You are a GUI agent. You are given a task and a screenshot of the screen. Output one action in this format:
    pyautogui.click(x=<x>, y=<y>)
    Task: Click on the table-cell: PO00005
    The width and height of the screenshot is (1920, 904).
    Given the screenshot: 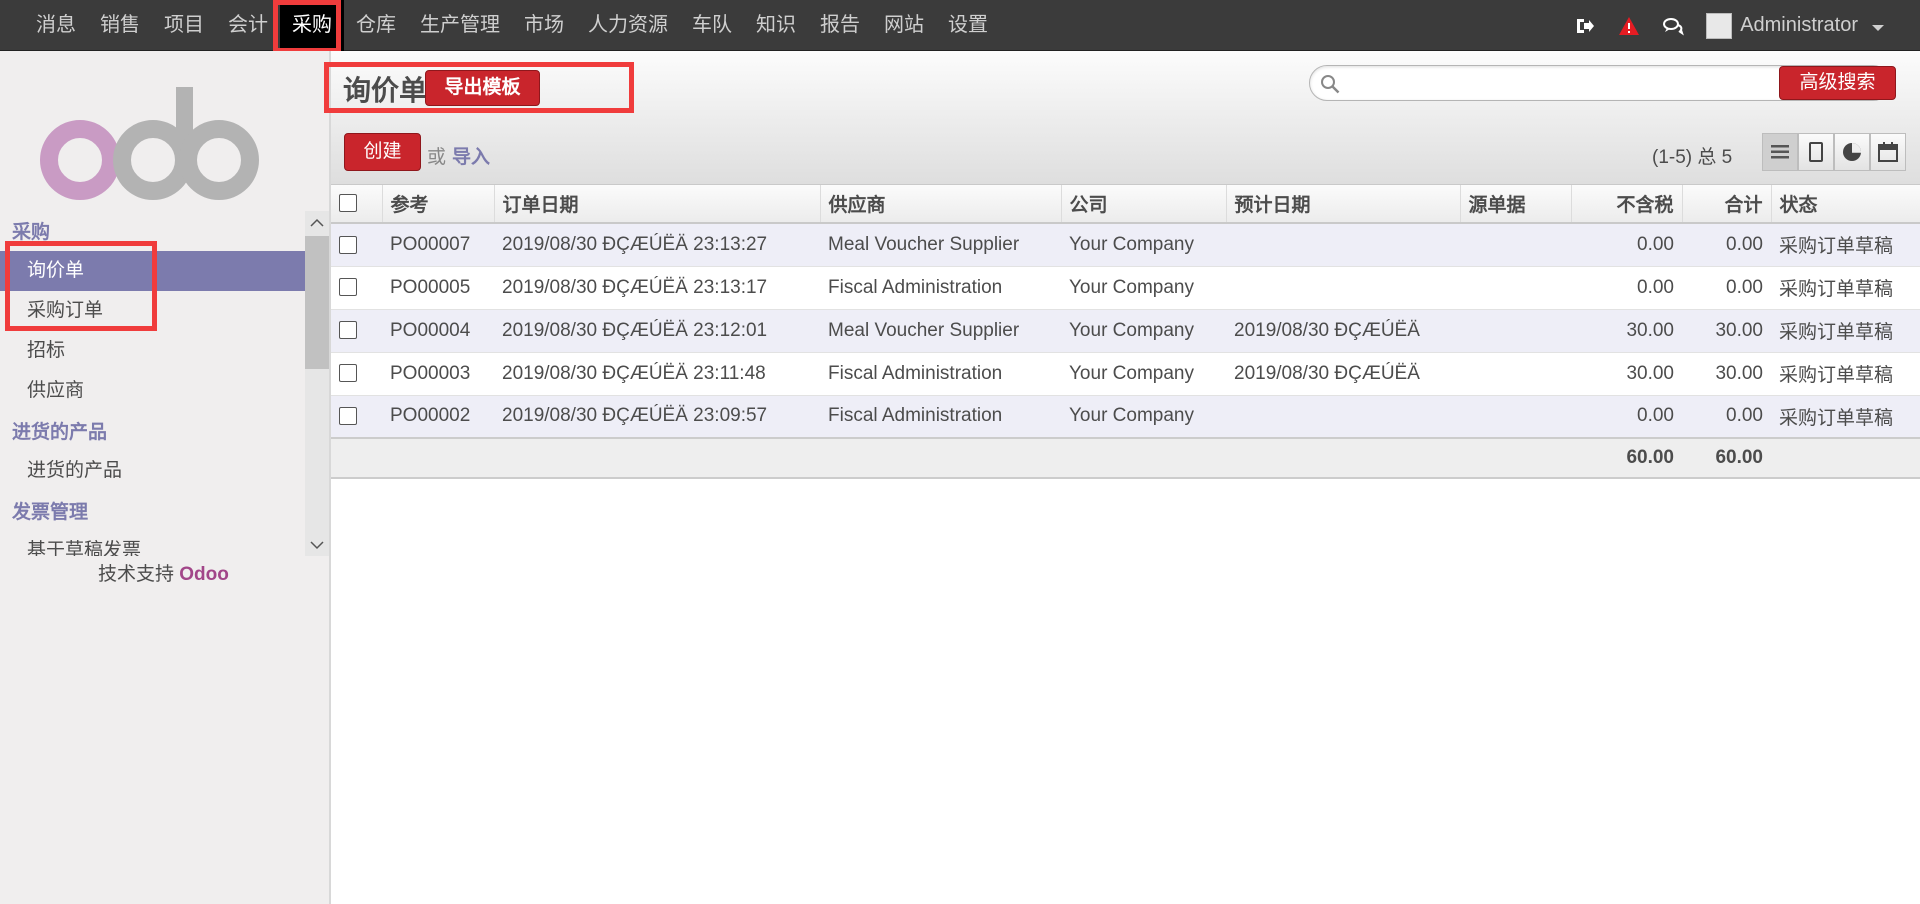 What is the action you would take?
    pyautogui.click(x=438, y=288)
    